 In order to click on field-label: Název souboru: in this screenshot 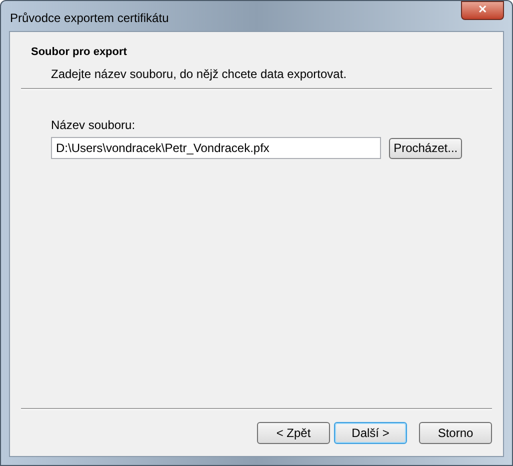, I will do `click(93, 125)`.